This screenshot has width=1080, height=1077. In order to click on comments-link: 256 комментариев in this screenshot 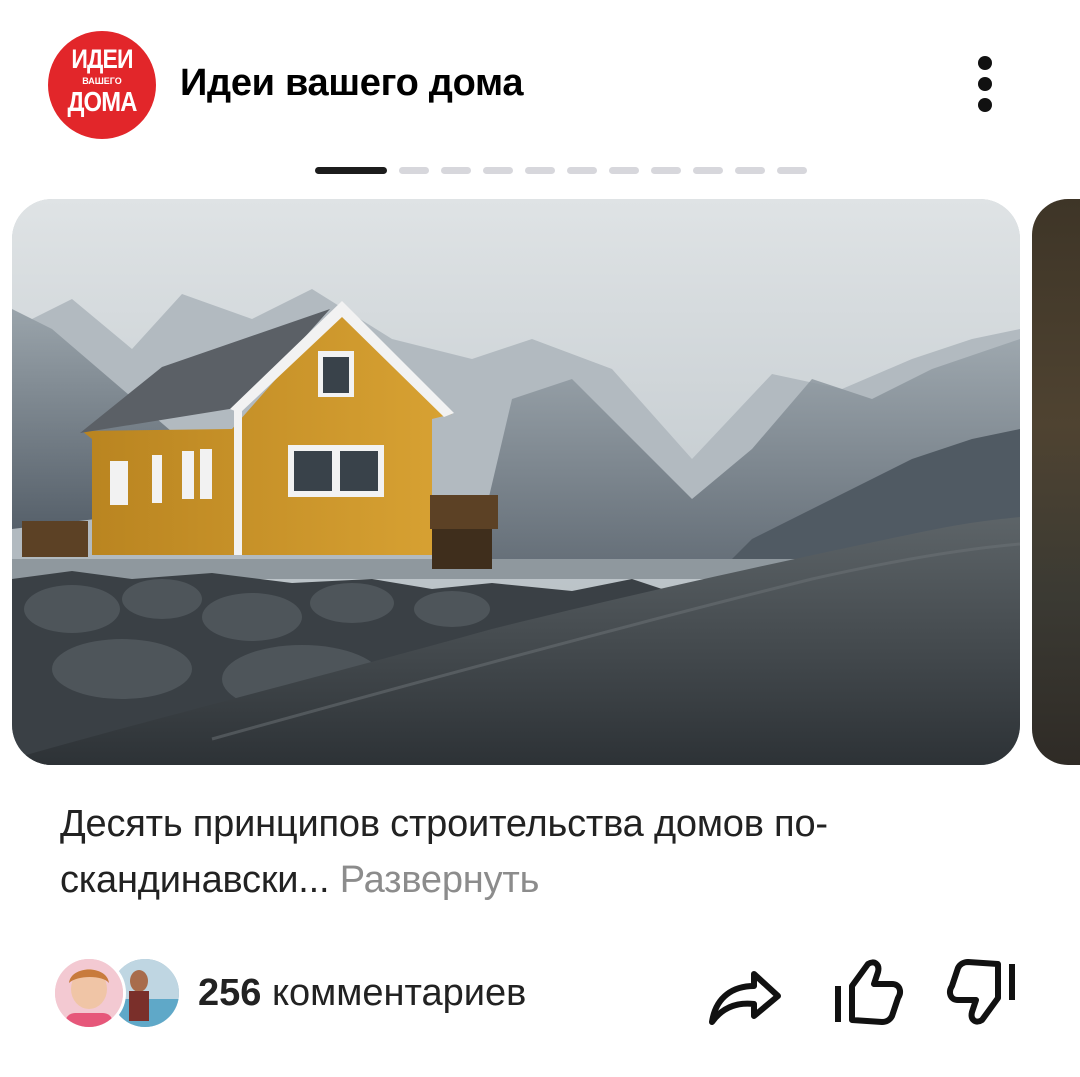, I will do `click(362, 993)`.